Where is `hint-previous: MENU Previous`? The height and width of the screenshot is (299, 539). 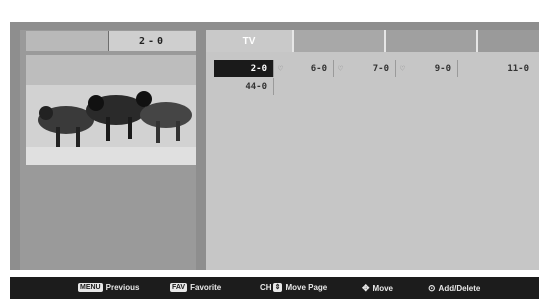
hint-previous: MENU Previous is located at coordinates (108, 287).